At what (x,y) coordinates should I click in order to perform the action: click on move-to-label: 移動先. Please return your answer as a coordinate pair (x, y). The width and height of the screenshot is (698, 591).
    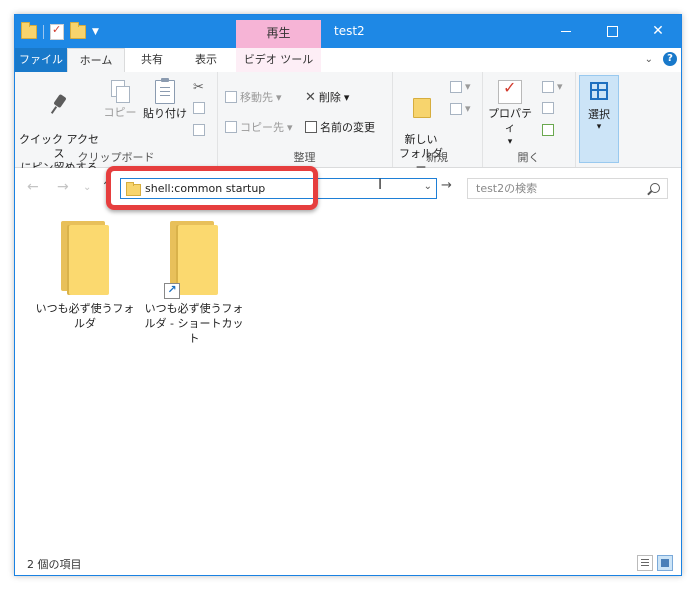
    Looking at the image, I should click on (256, 97).